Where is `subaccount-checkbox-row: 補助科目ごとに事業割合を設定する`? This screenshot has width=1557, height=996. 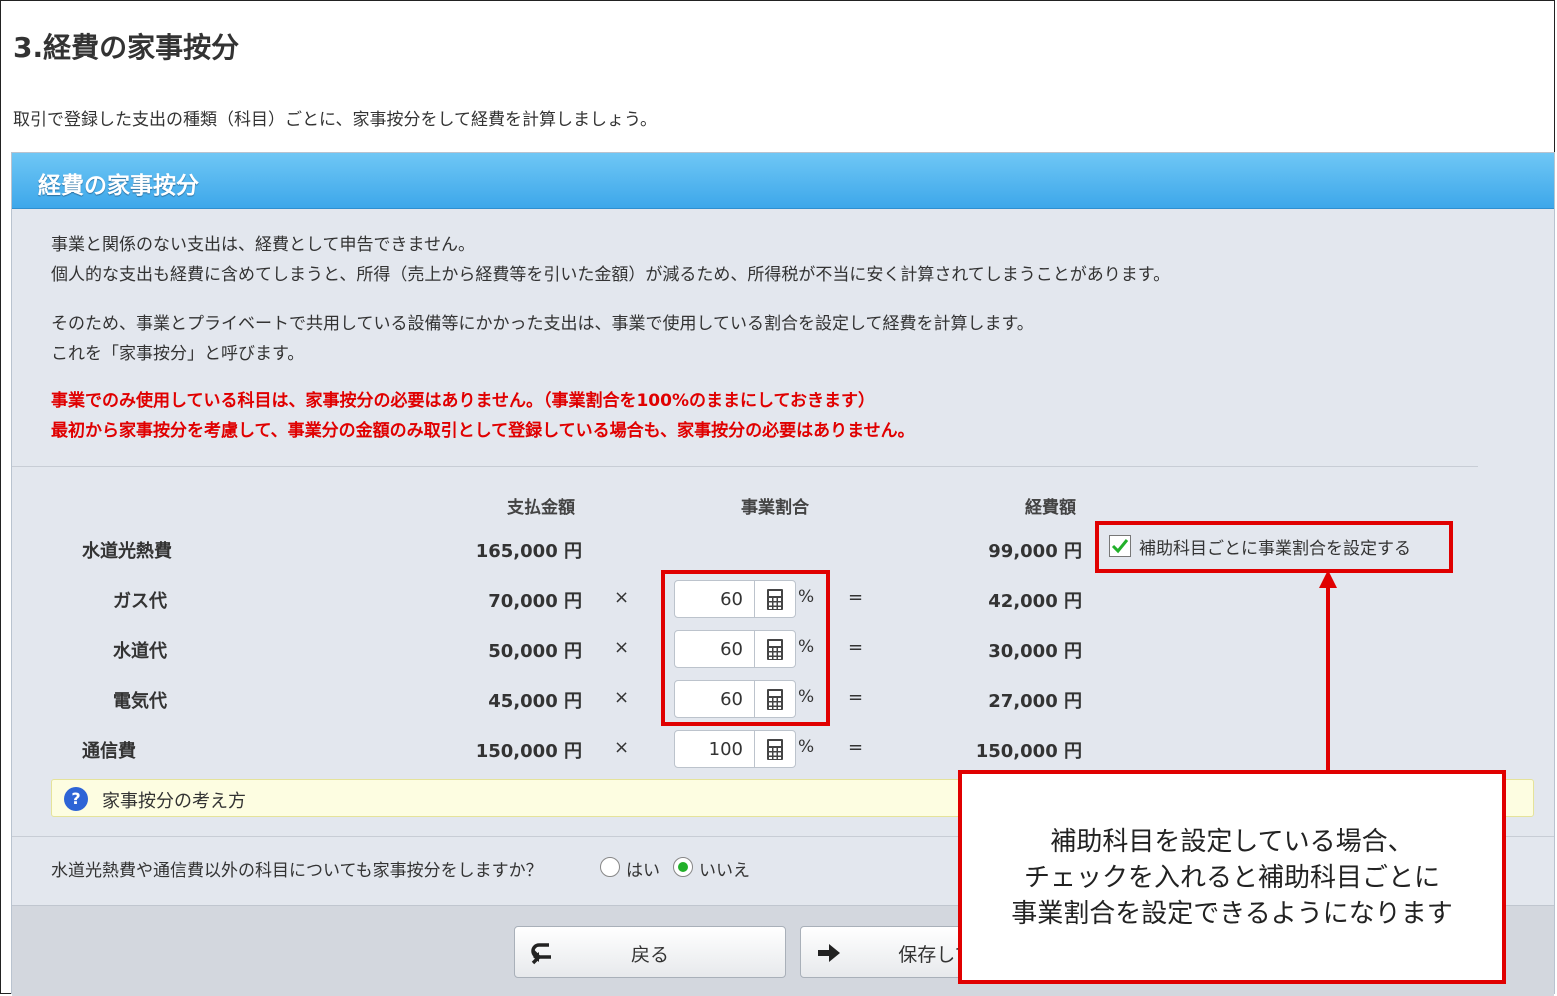 subaccount-checkbox-row: 補助科目ごとに事業割合を設定する is located at coordinates (1274, 546).